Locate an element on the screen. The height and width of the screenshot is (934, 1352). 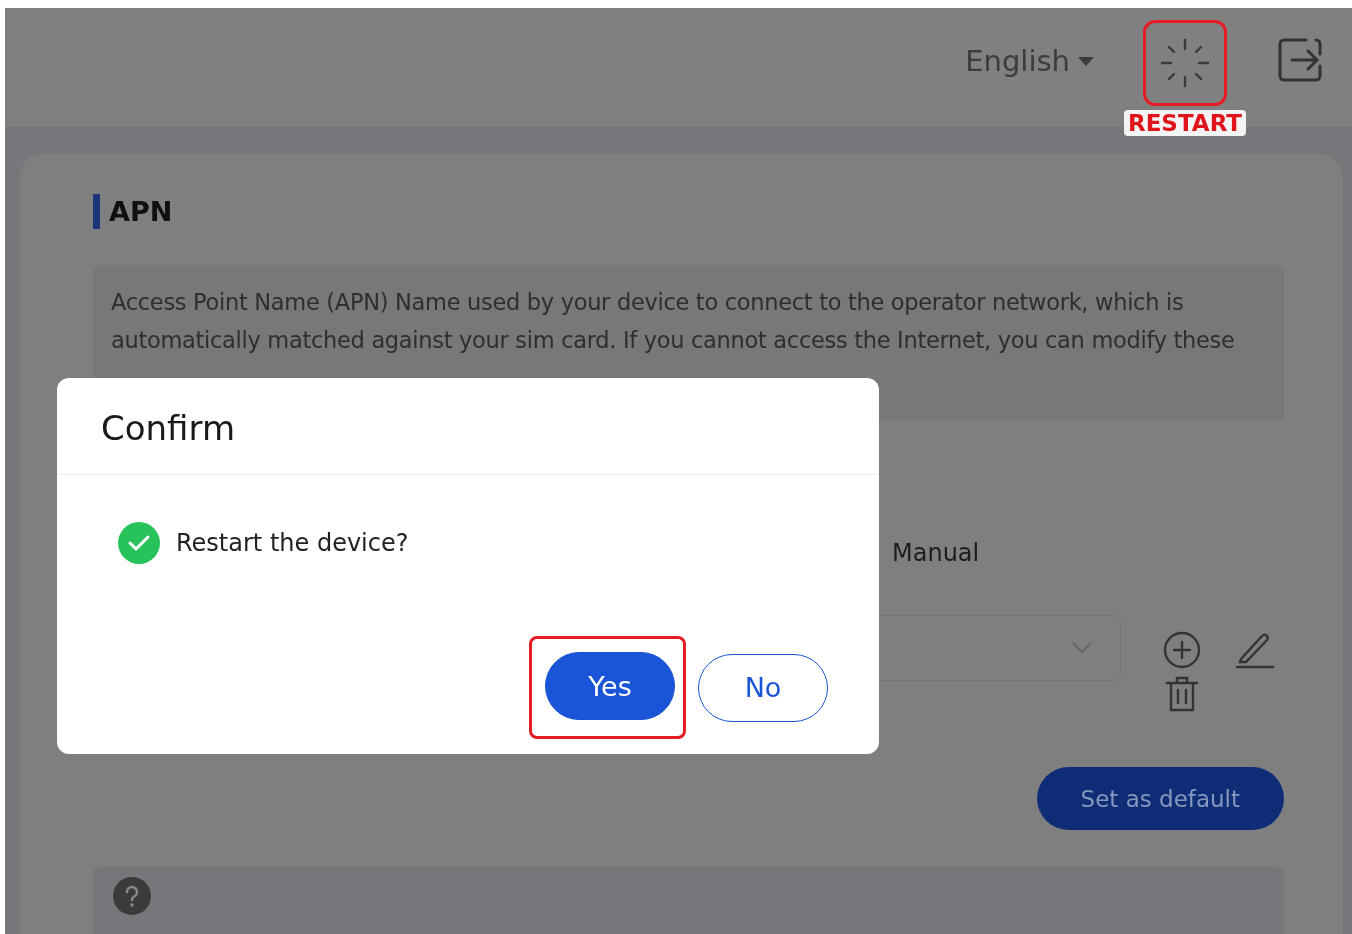
restart-button is located at coordinates (1184, 63).